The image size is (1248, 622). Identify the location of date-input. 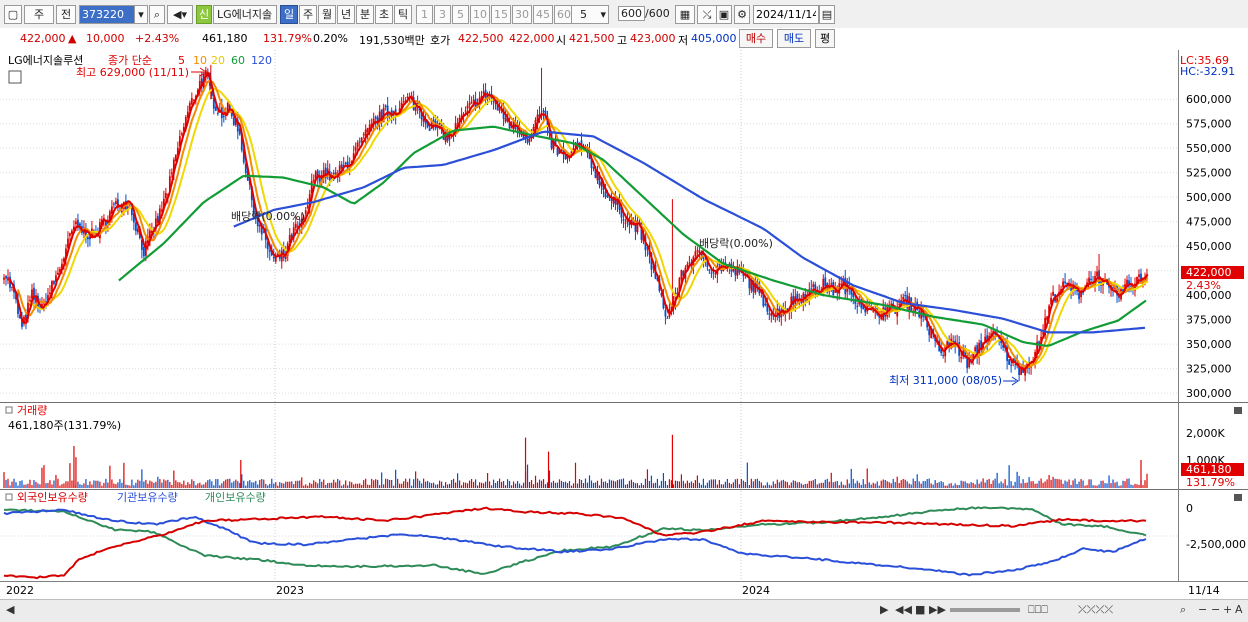
(786, 14).